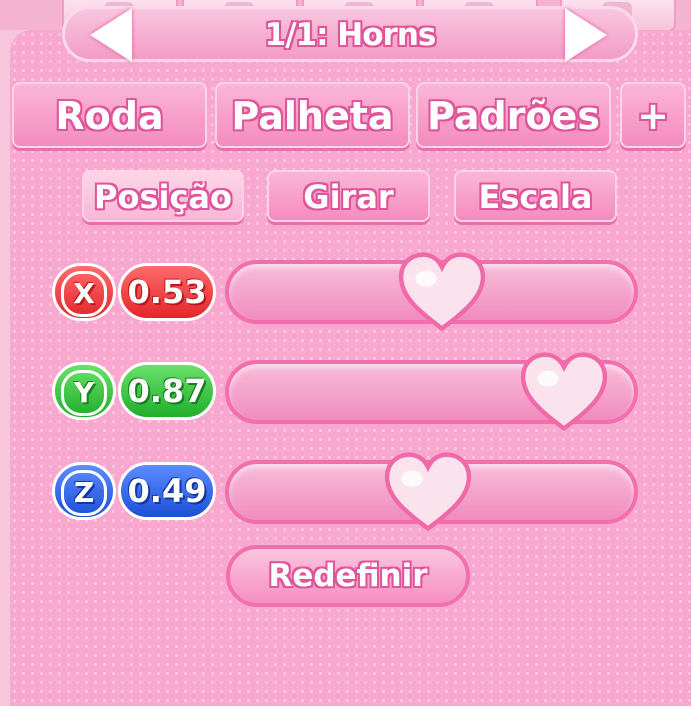 Image resolution: width=691 pixels, height=706 pixels. I want to click on x-slider-handle-heart-icon, so click(442, 292).